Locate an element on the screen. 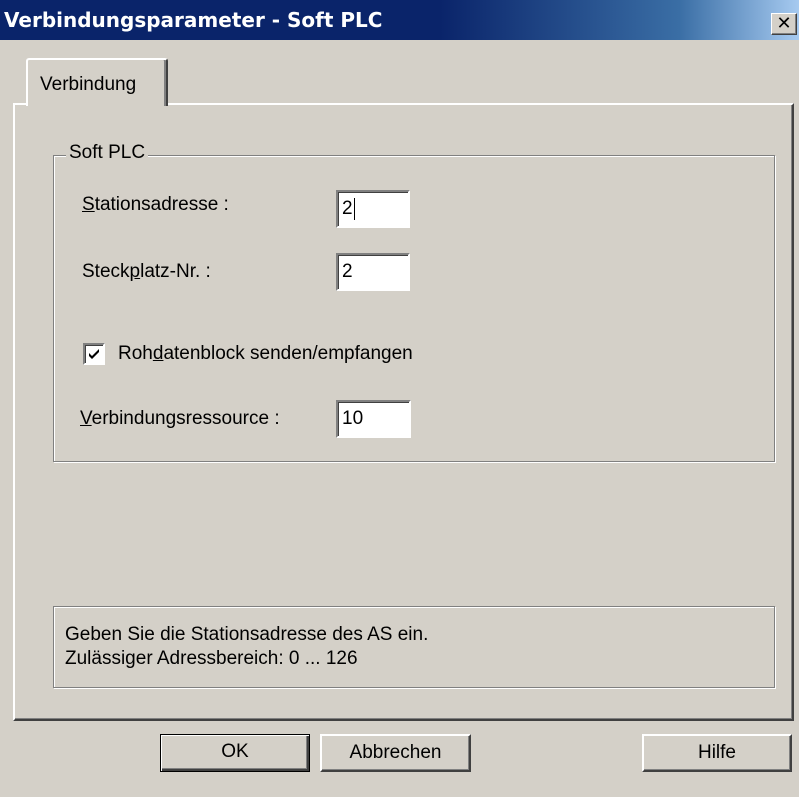 This screenshot has width=799, height=797. checkmark-icon is located at coordinates (94, 354).